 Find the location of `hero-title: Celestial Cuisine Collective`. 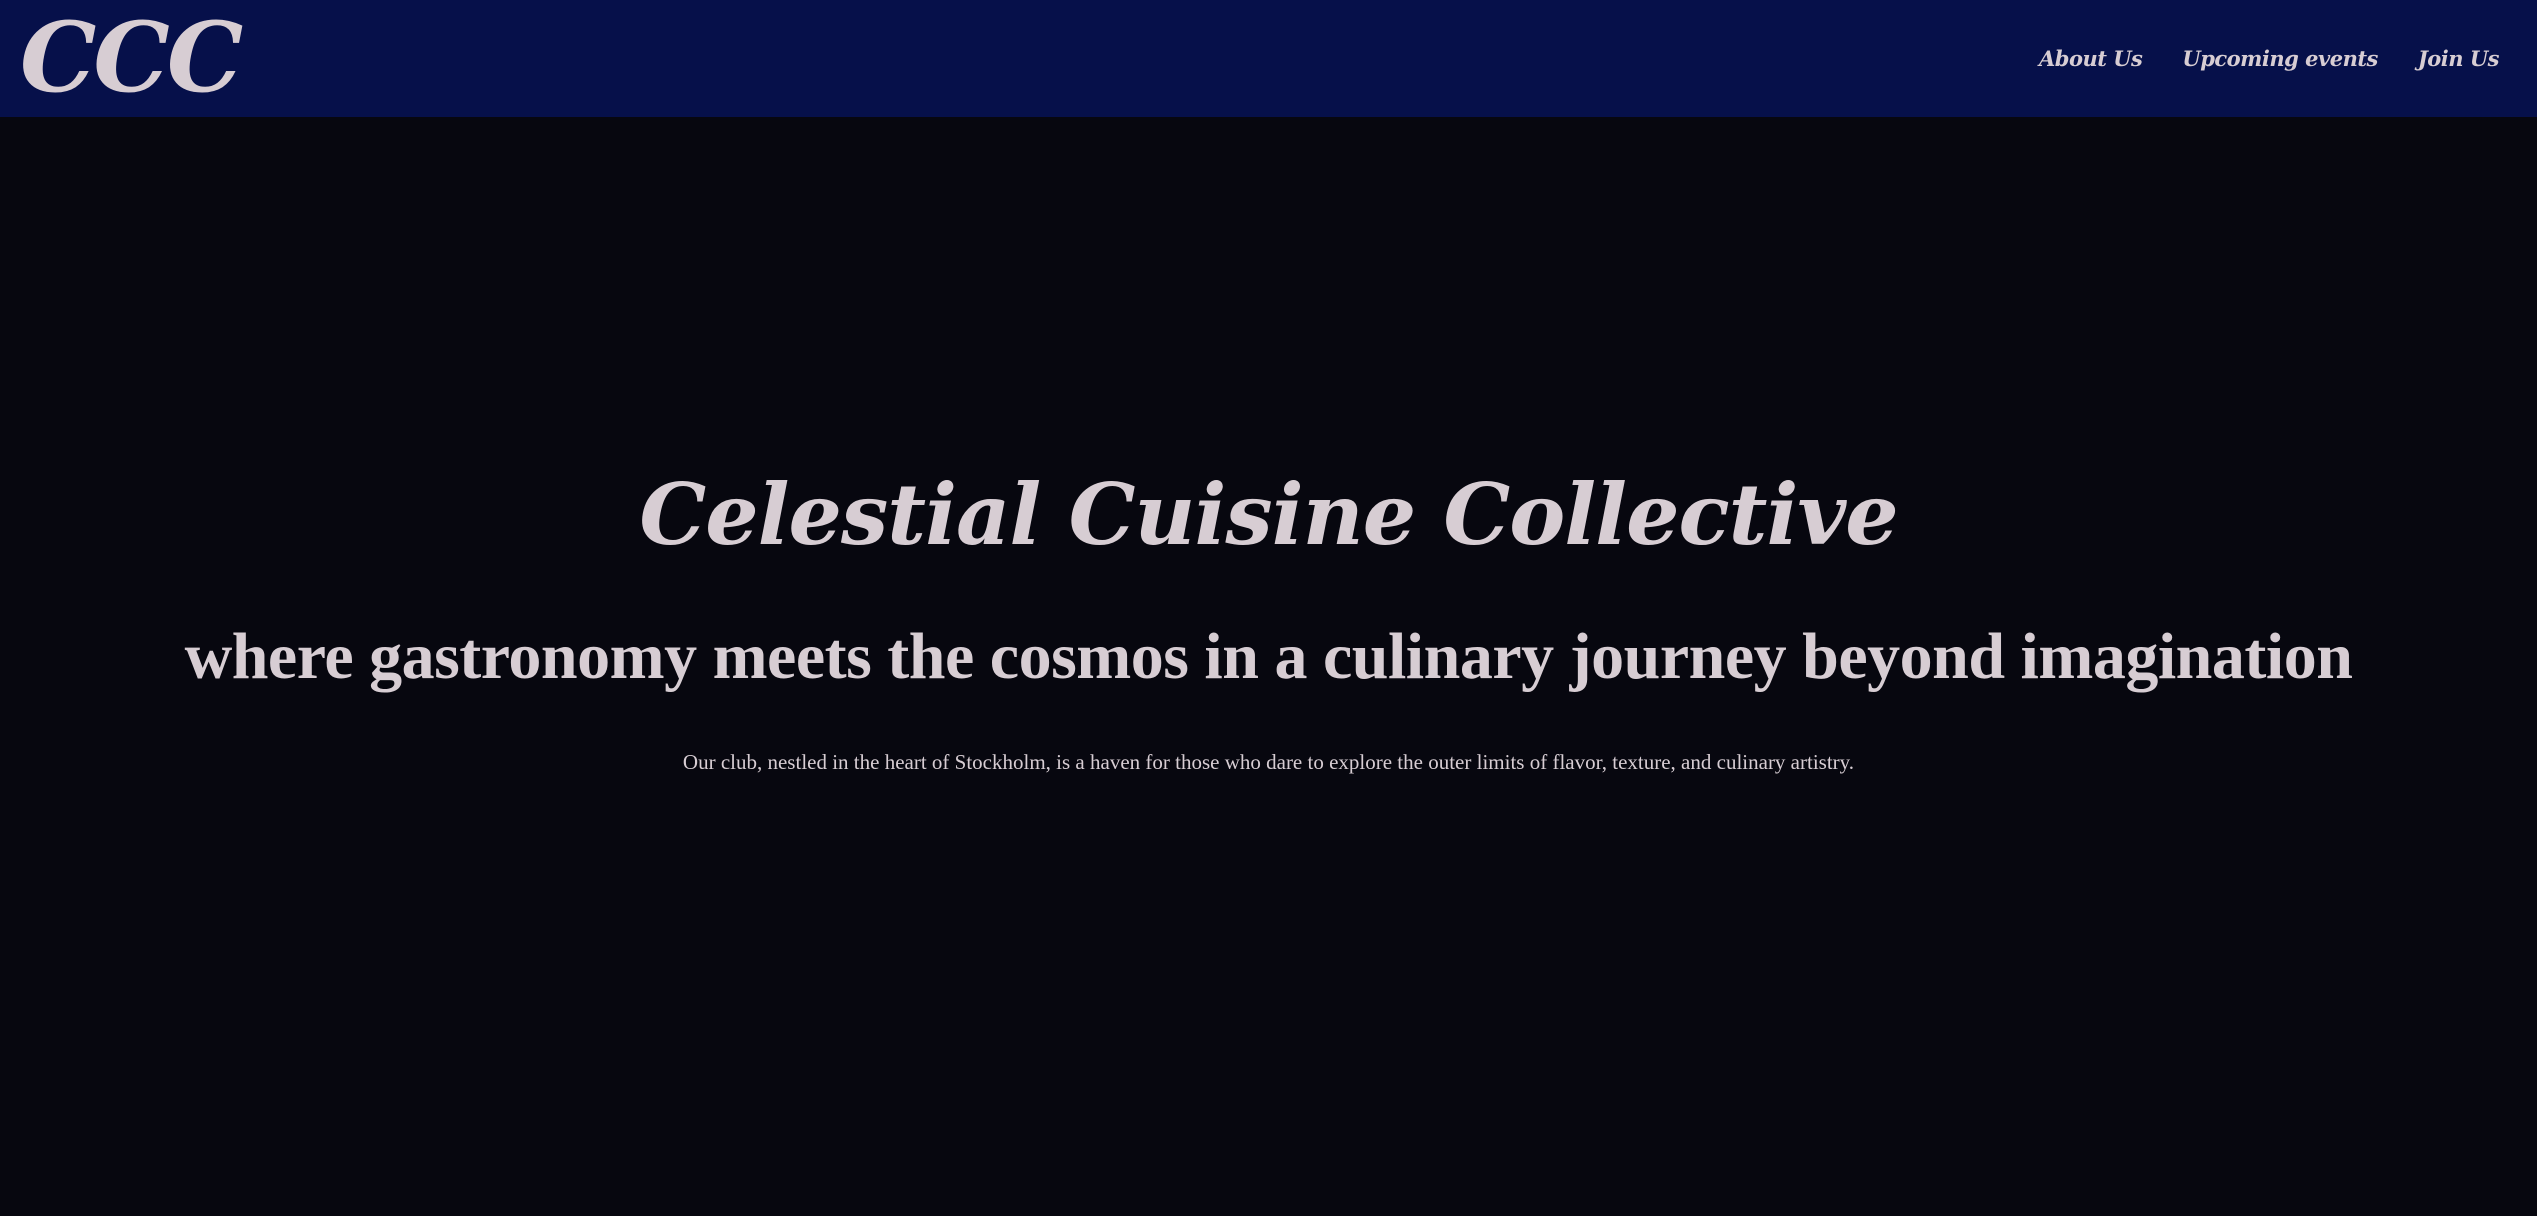

hero-title: Celestial Cuisine Collective is located at coordinates (1268, 514).